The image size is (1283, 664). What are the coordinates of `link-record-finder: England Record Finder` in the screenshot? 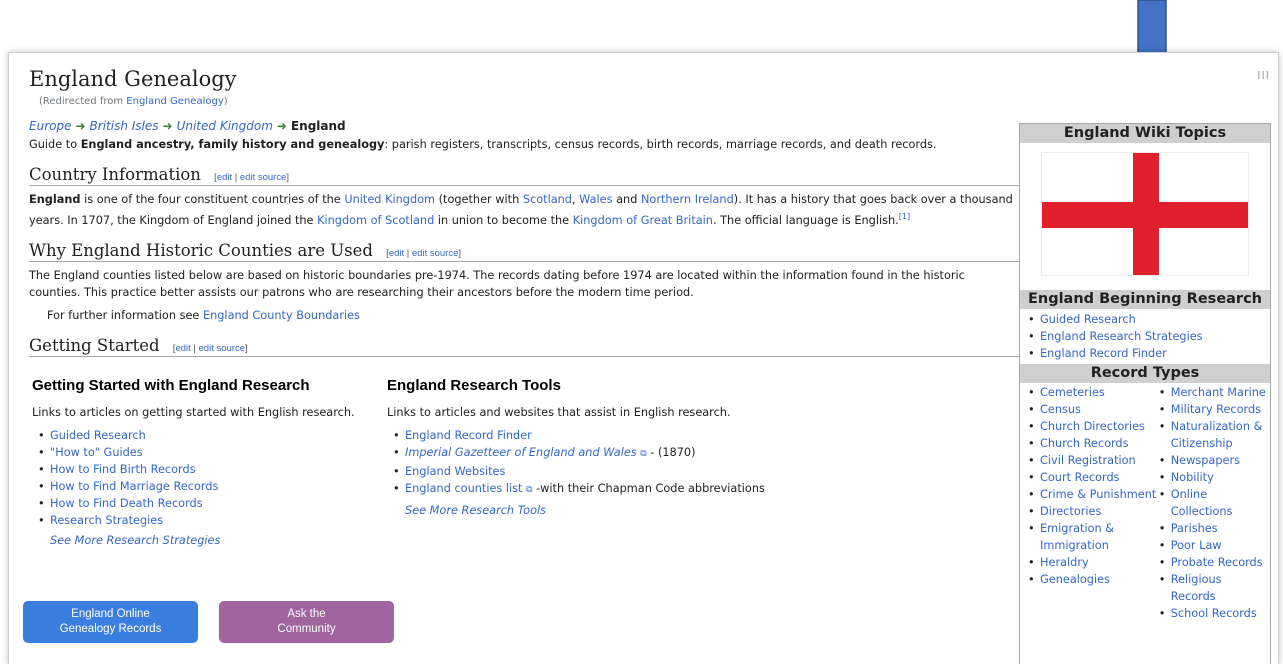 It's located at (468, 435).